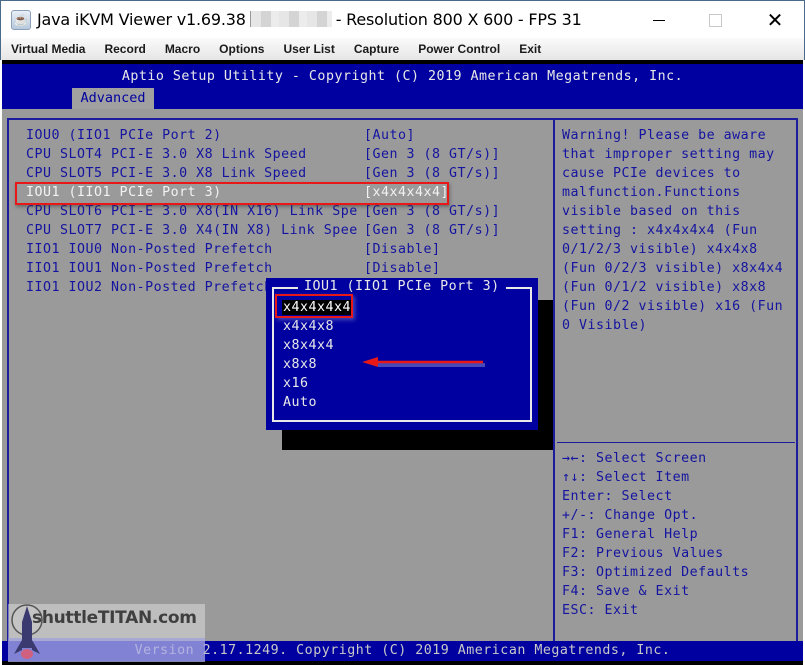 The image size is (805, 665). What do you see at coordinates (673, 268) in the screenshot?
I see `help-line: (Fun 0/2/3 visible) x8x4x4` at bounding box center [673, 268].